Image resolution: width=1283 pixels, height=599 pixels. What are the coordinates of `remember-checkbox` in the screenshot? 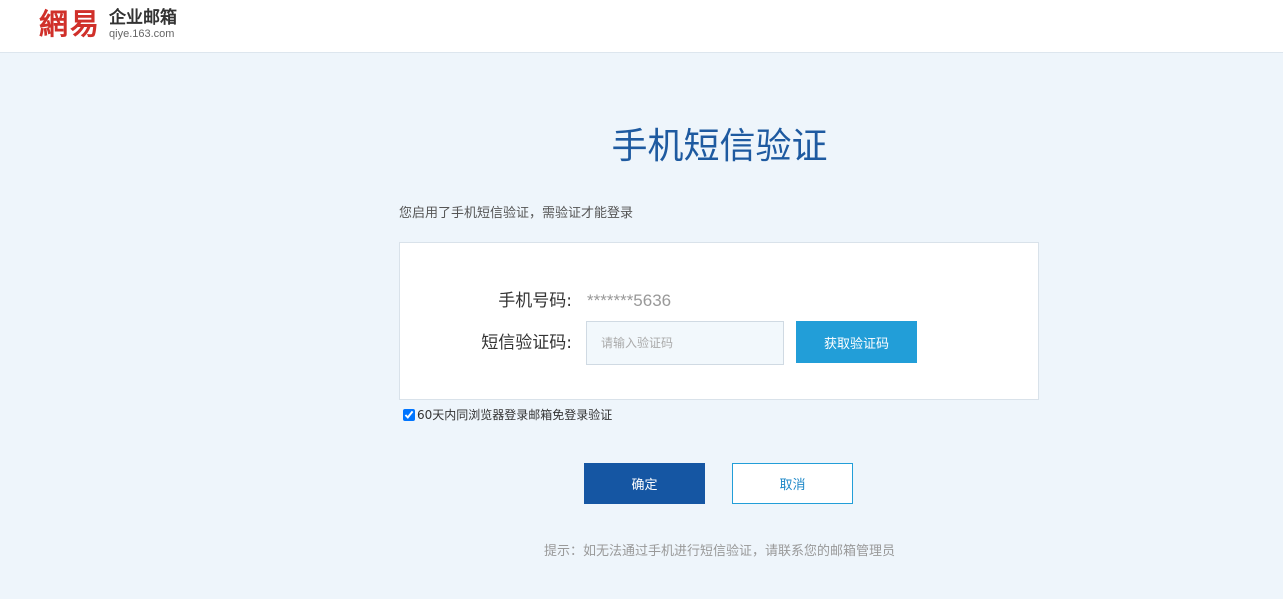 It's located at (409, 414).